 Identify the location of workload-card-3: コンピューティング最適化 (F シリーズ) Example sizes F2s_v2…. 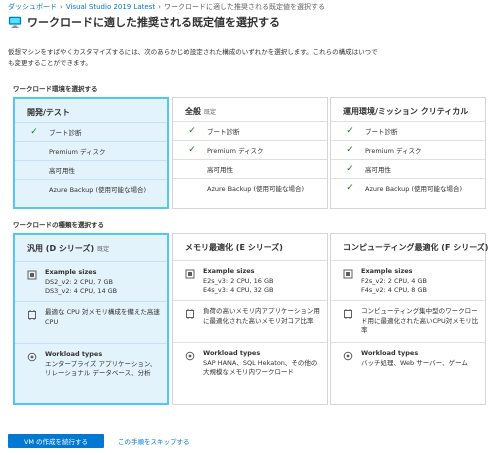
(409, 319).